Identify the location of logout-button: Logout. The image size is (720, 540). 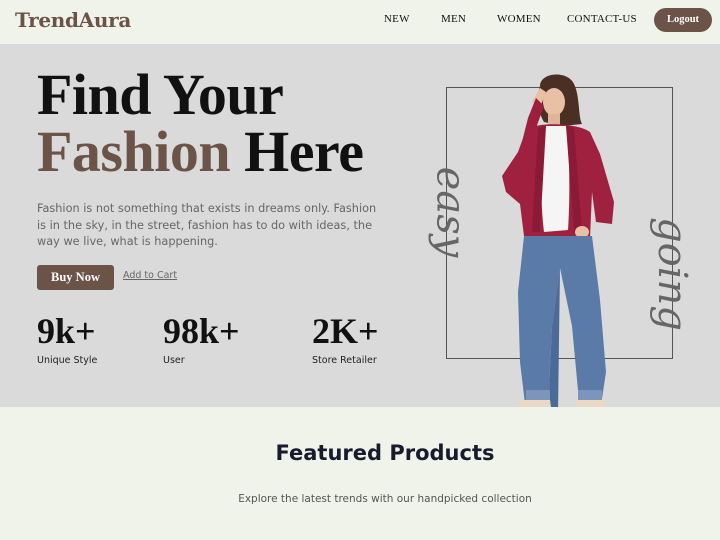
(683, 20).